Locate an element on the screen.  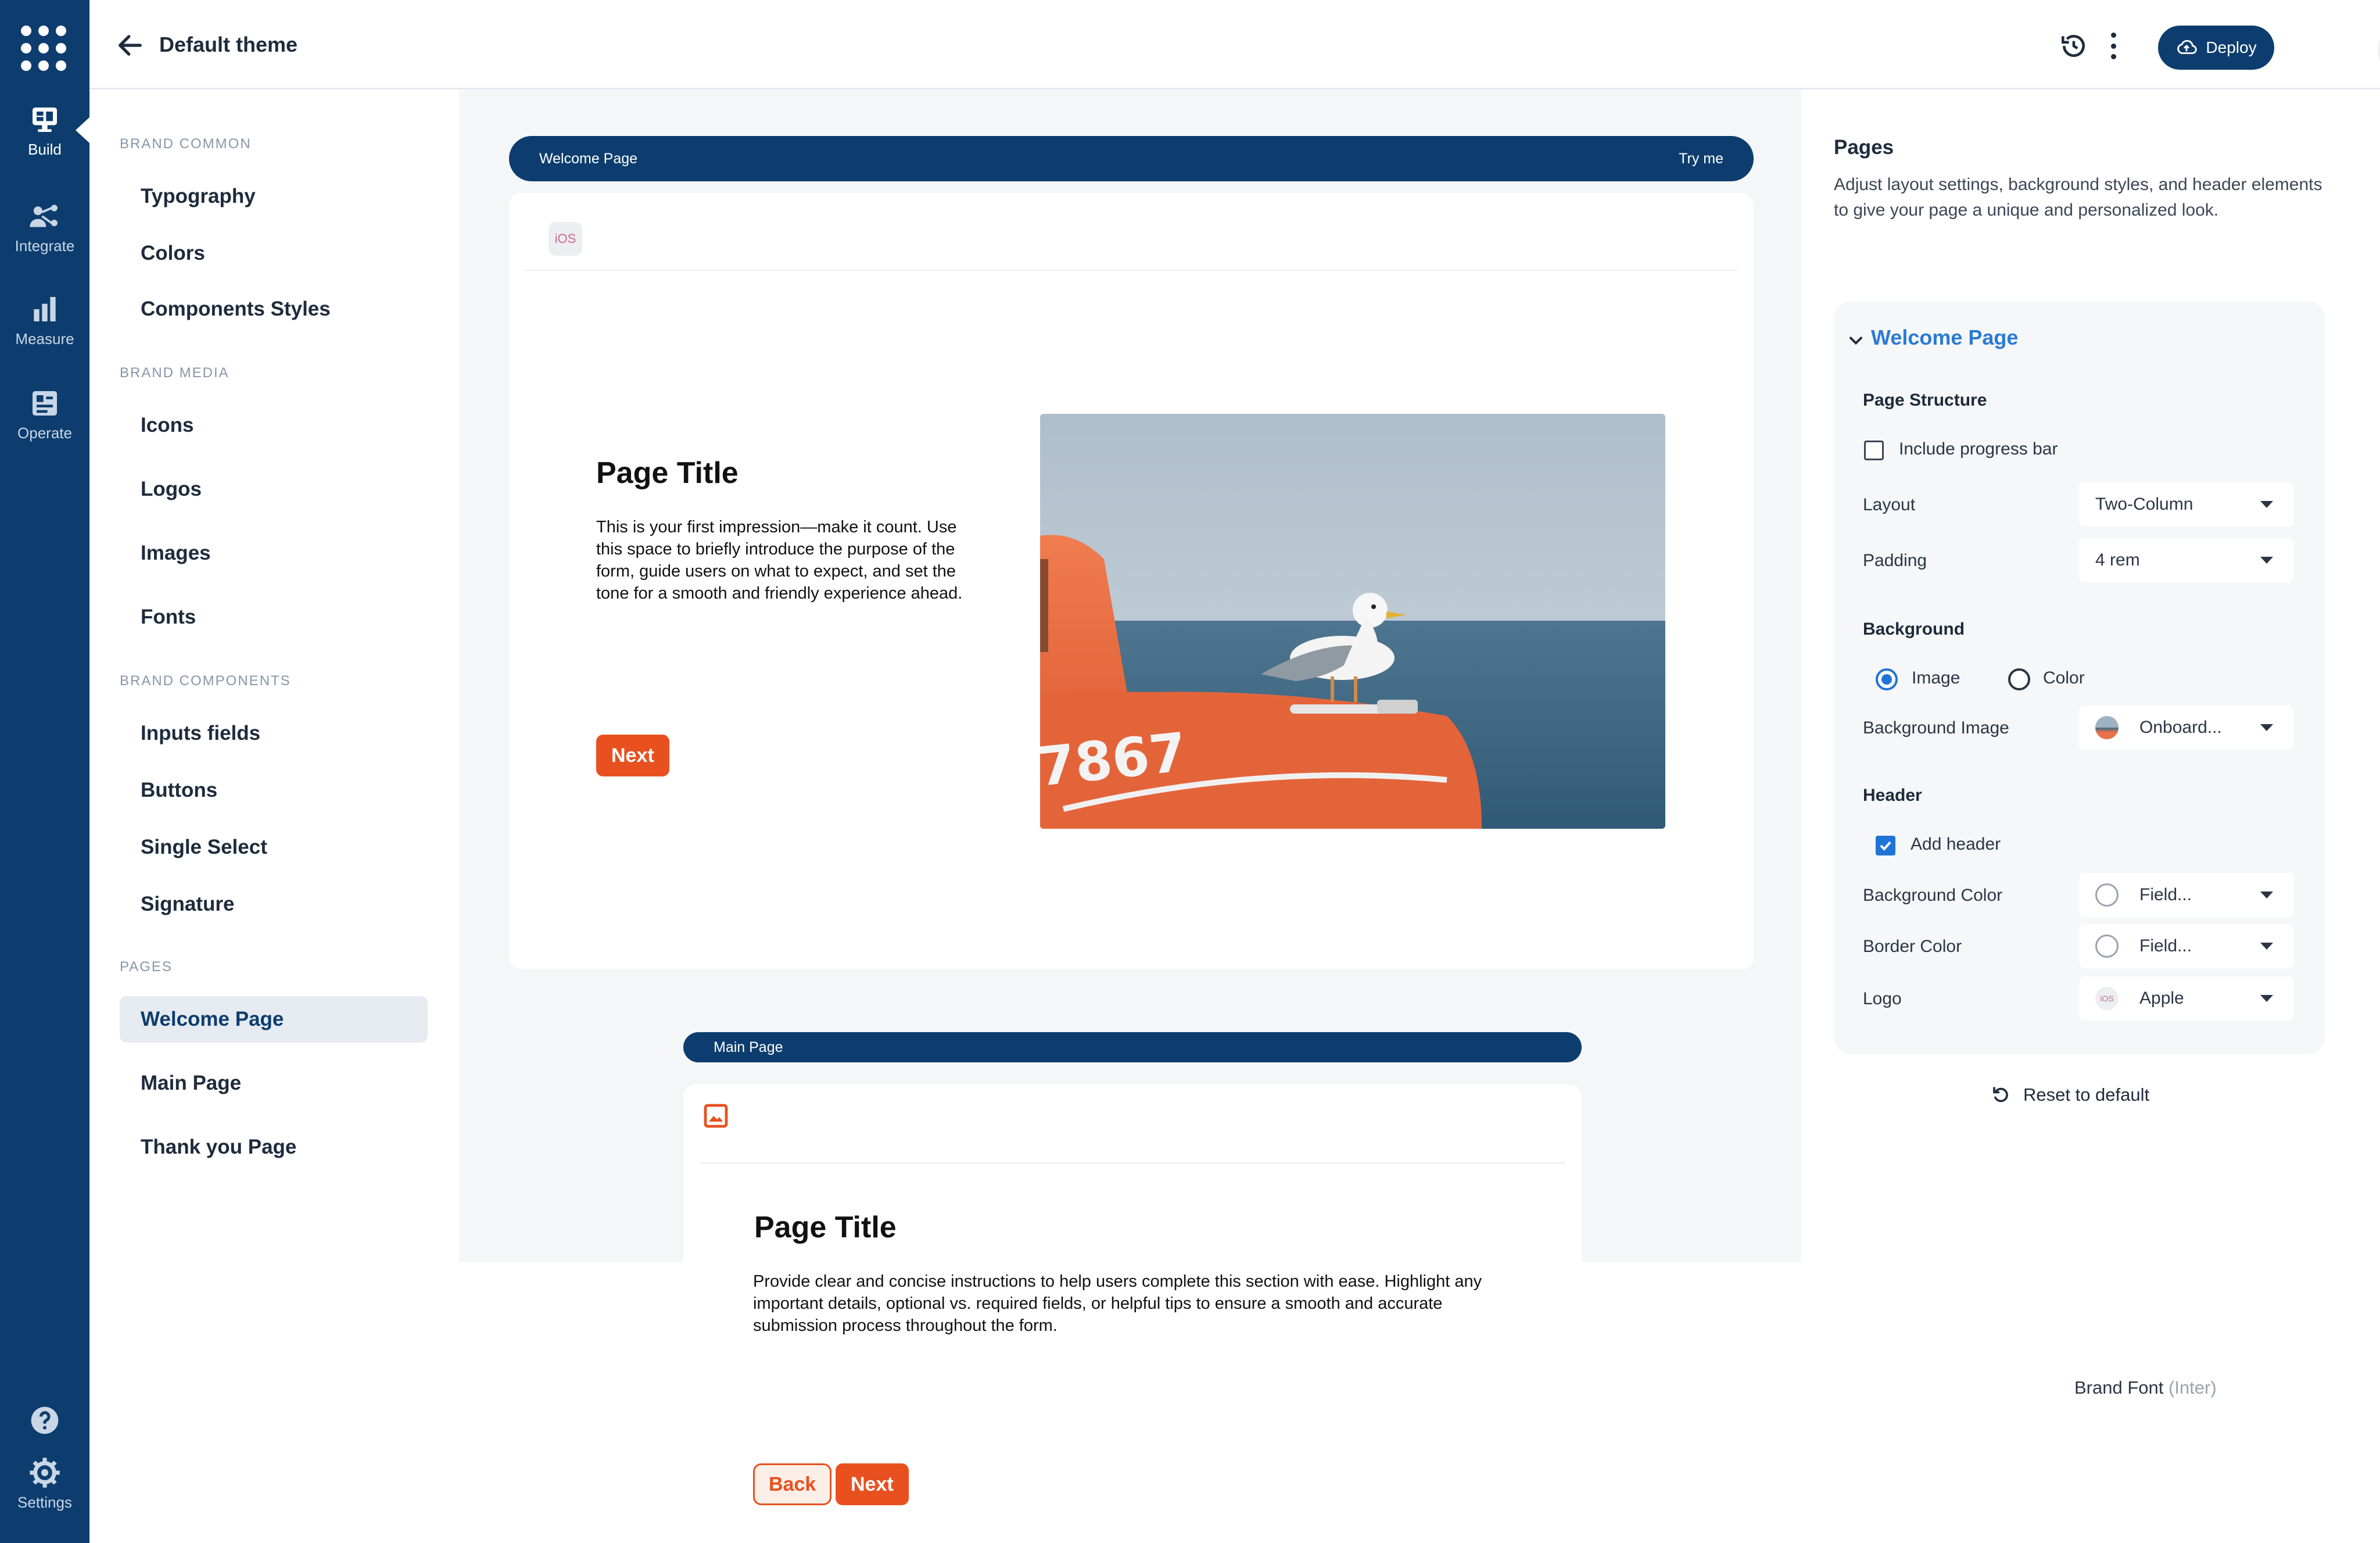
padding-label: Padding is located at coordinates (1895, 560).